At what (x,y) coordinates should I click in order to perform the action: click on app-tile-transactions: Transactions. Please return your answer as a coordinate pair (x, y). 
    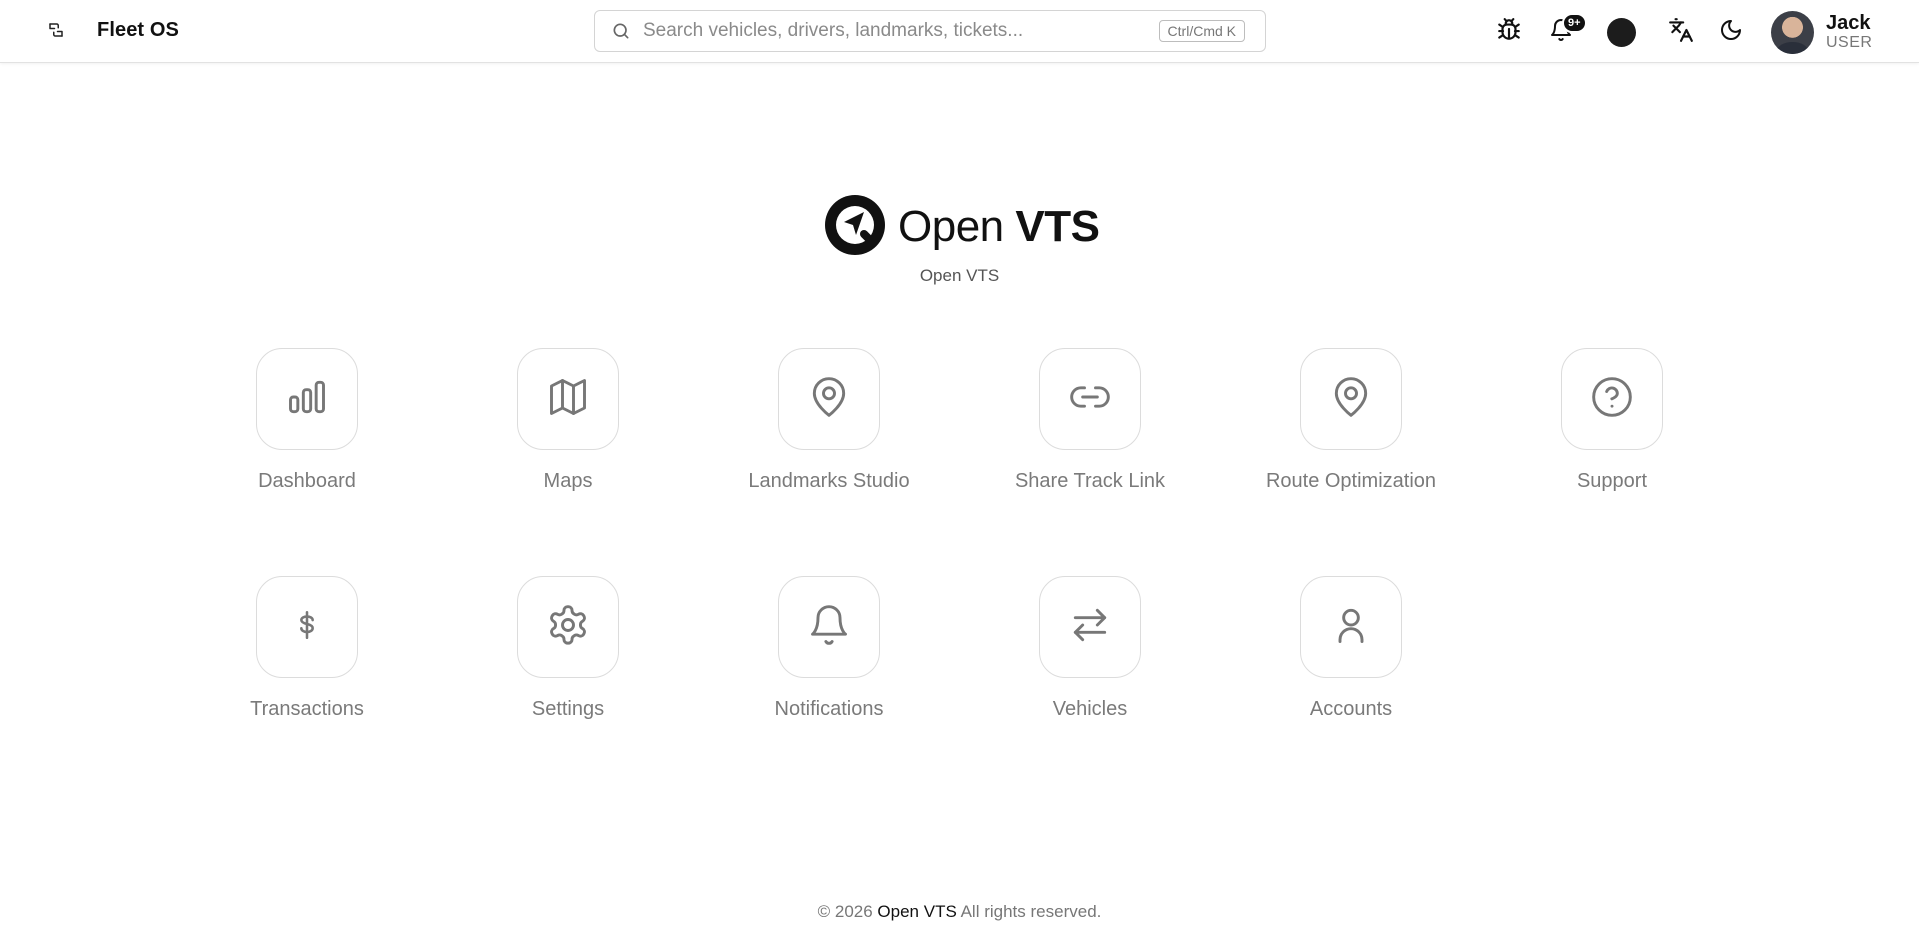
    Looking at the image, I should click on (307, 656).